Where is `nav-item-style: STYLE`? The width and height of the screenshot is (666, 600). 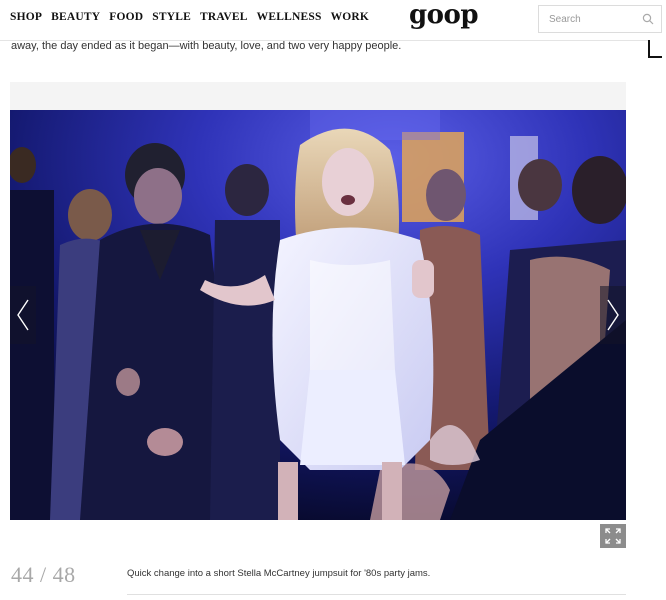 nav-item-style: STYLE is located at coordinates (171, 17).